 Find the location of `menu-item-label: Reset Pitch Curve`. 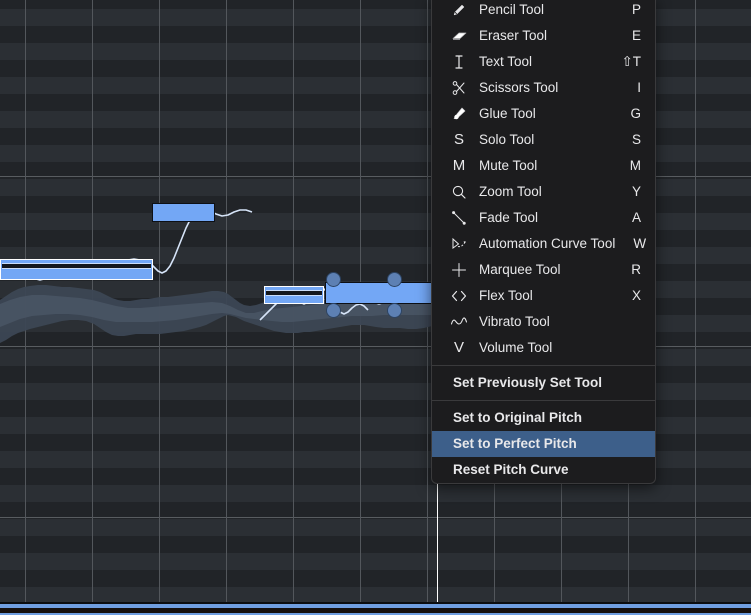

menu-item-label: Reset Pitch Curve is located at coordinates (511, 469).